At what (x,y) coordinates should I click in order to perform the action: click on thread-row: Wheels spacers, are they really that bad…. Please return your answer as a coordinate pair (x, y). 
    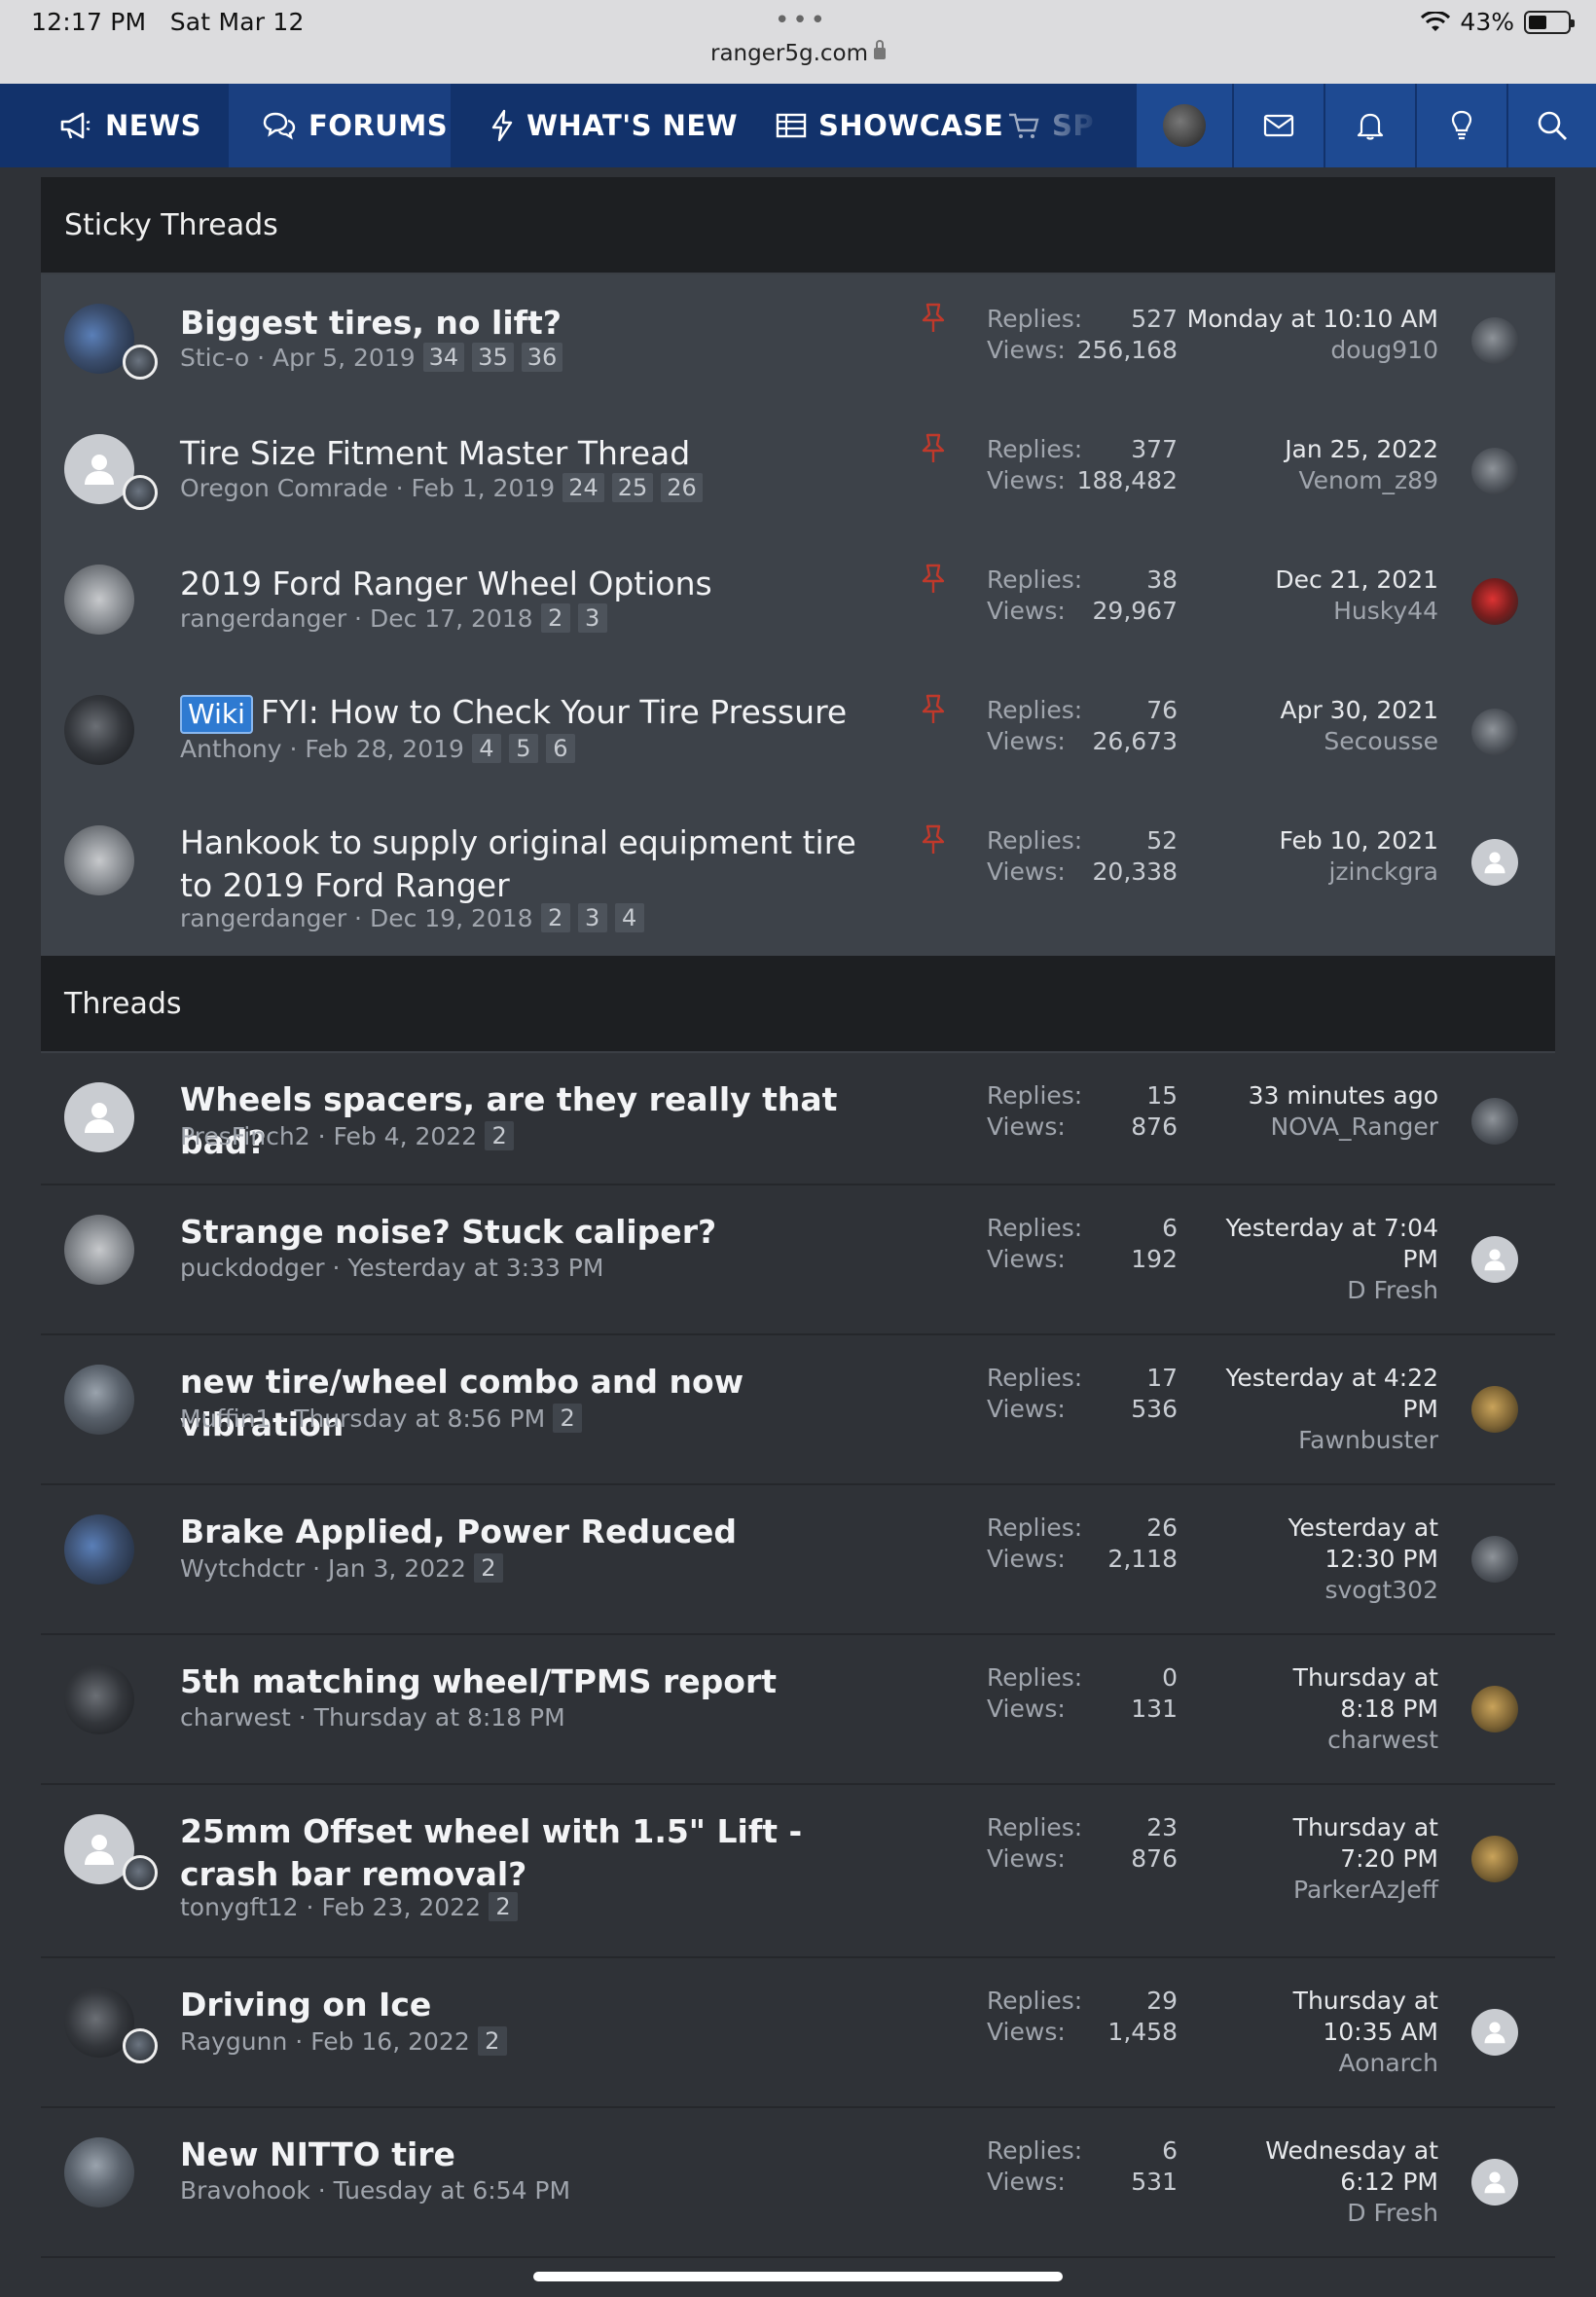
    Looking at the image, I should click on (798, 1119).